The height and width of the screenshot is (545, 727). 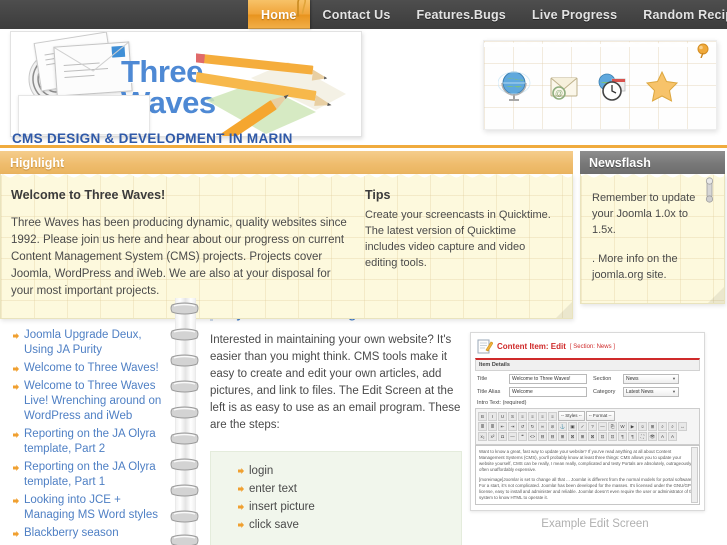 What do you see at coordinates (652, 426) in the screenshot?
I see `table-button: ⊞` at bounding box center [652, 426].